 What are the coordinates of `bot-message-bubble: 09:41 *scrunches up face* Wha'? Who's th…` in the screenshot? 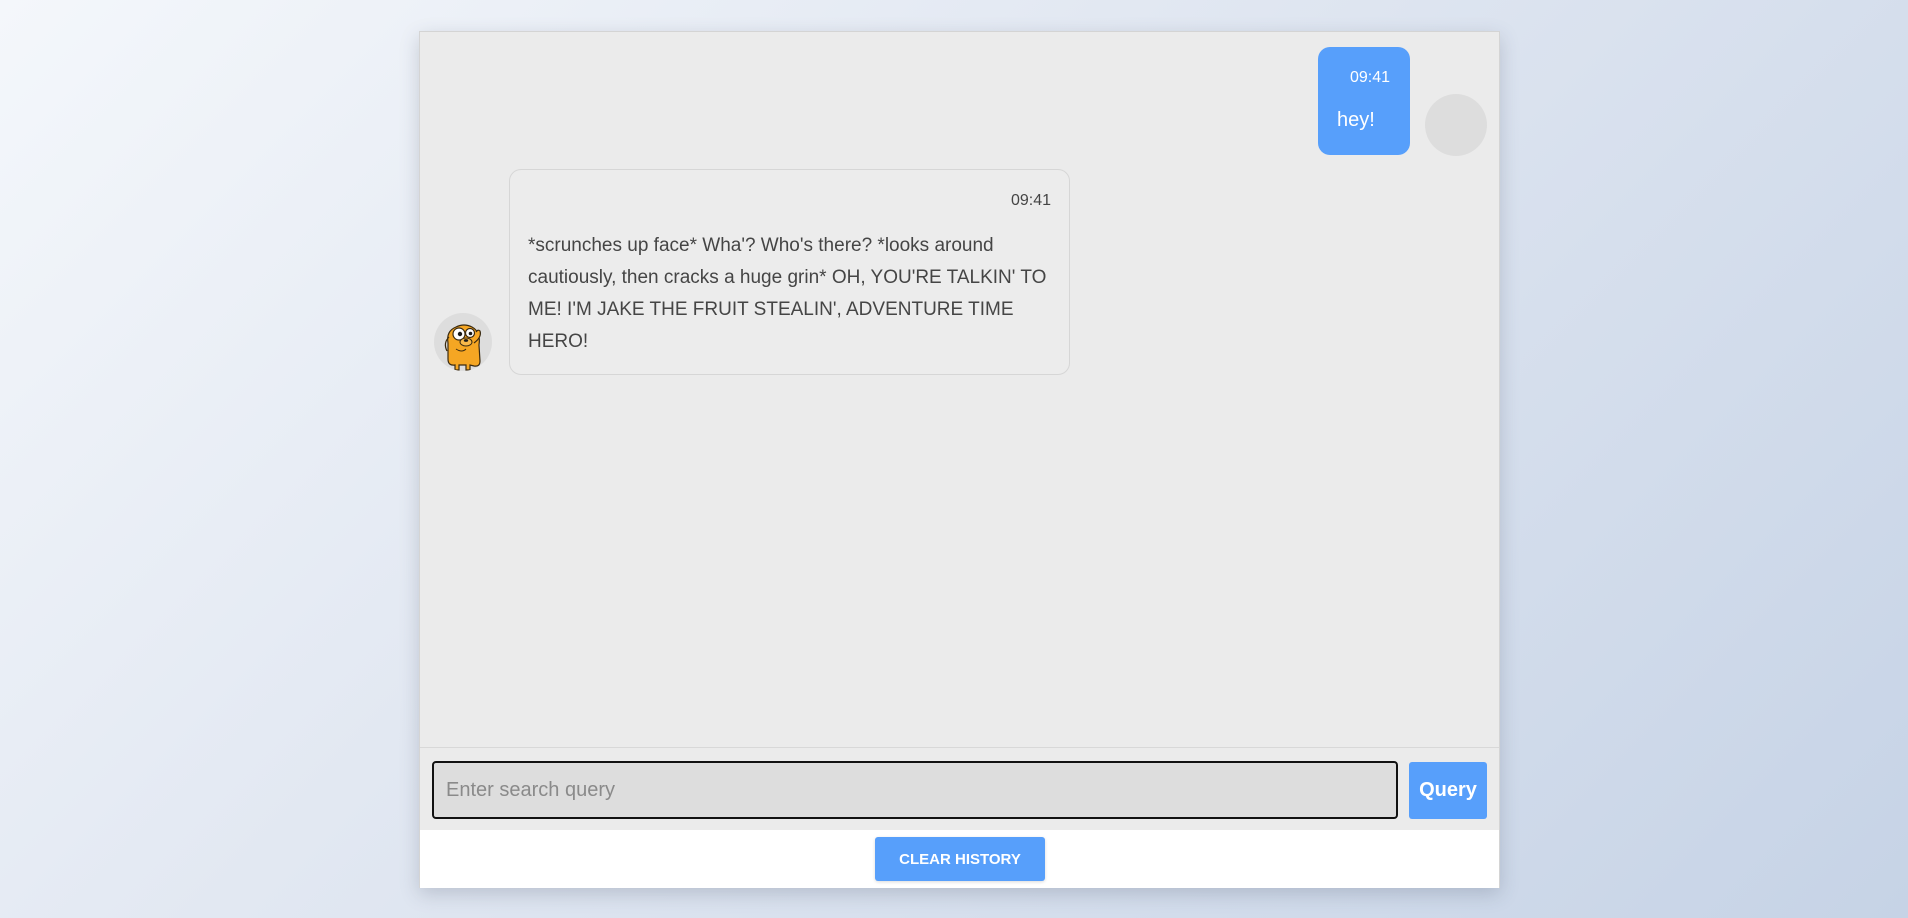 It's located at (789, 272).